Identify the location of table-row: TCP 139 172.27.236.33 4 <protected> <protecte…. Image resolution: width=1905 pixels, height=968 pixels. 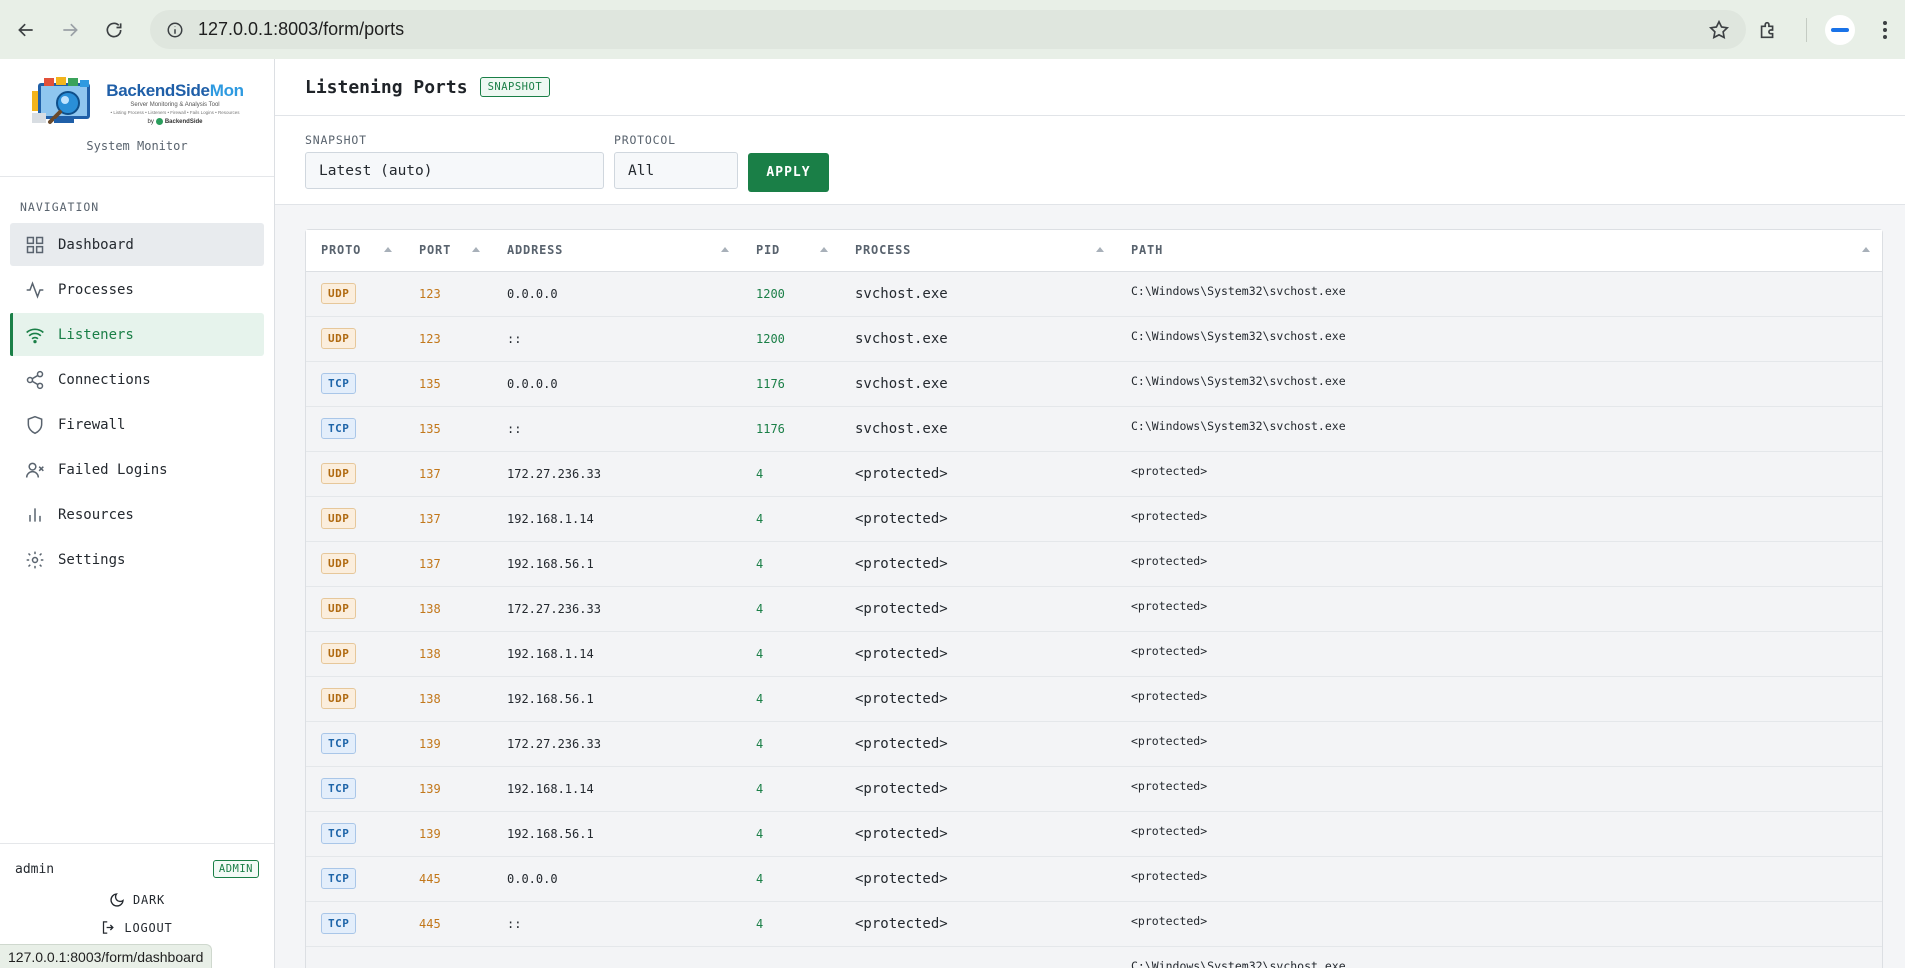
(1094, 744).